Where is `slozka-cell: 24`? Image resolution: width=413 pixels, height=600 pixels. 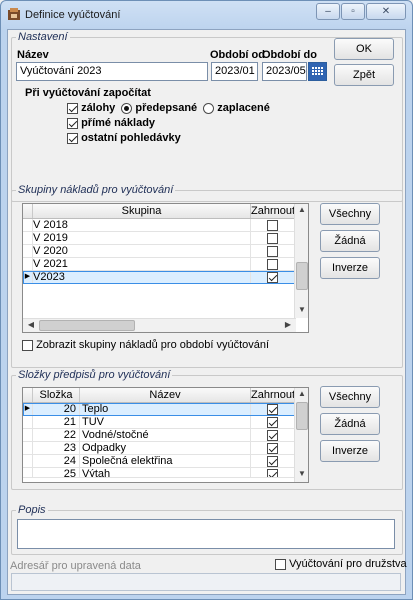
slozka-cell: 24 is located at coordinates (56, 461).